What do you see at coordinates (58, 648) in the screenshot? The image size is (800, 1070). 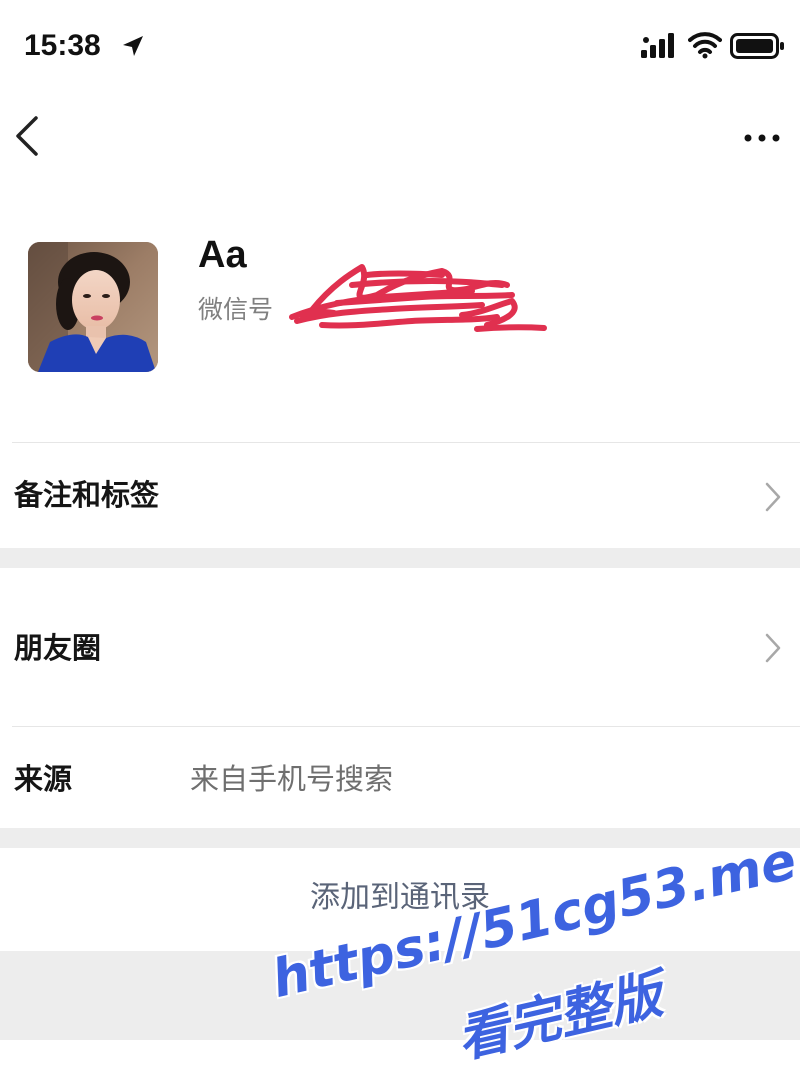 I see `moments-label: 朋友圈` at bounding box center [58, 648].